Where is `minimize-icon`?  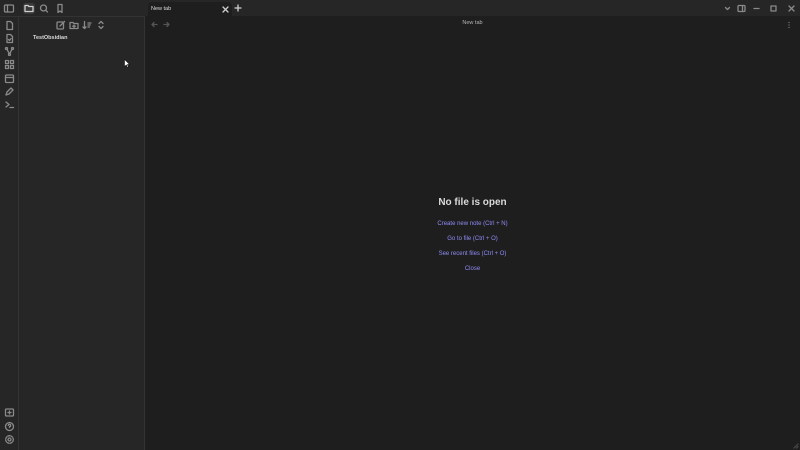
minimize-icon is located at coordinates (756, 8).